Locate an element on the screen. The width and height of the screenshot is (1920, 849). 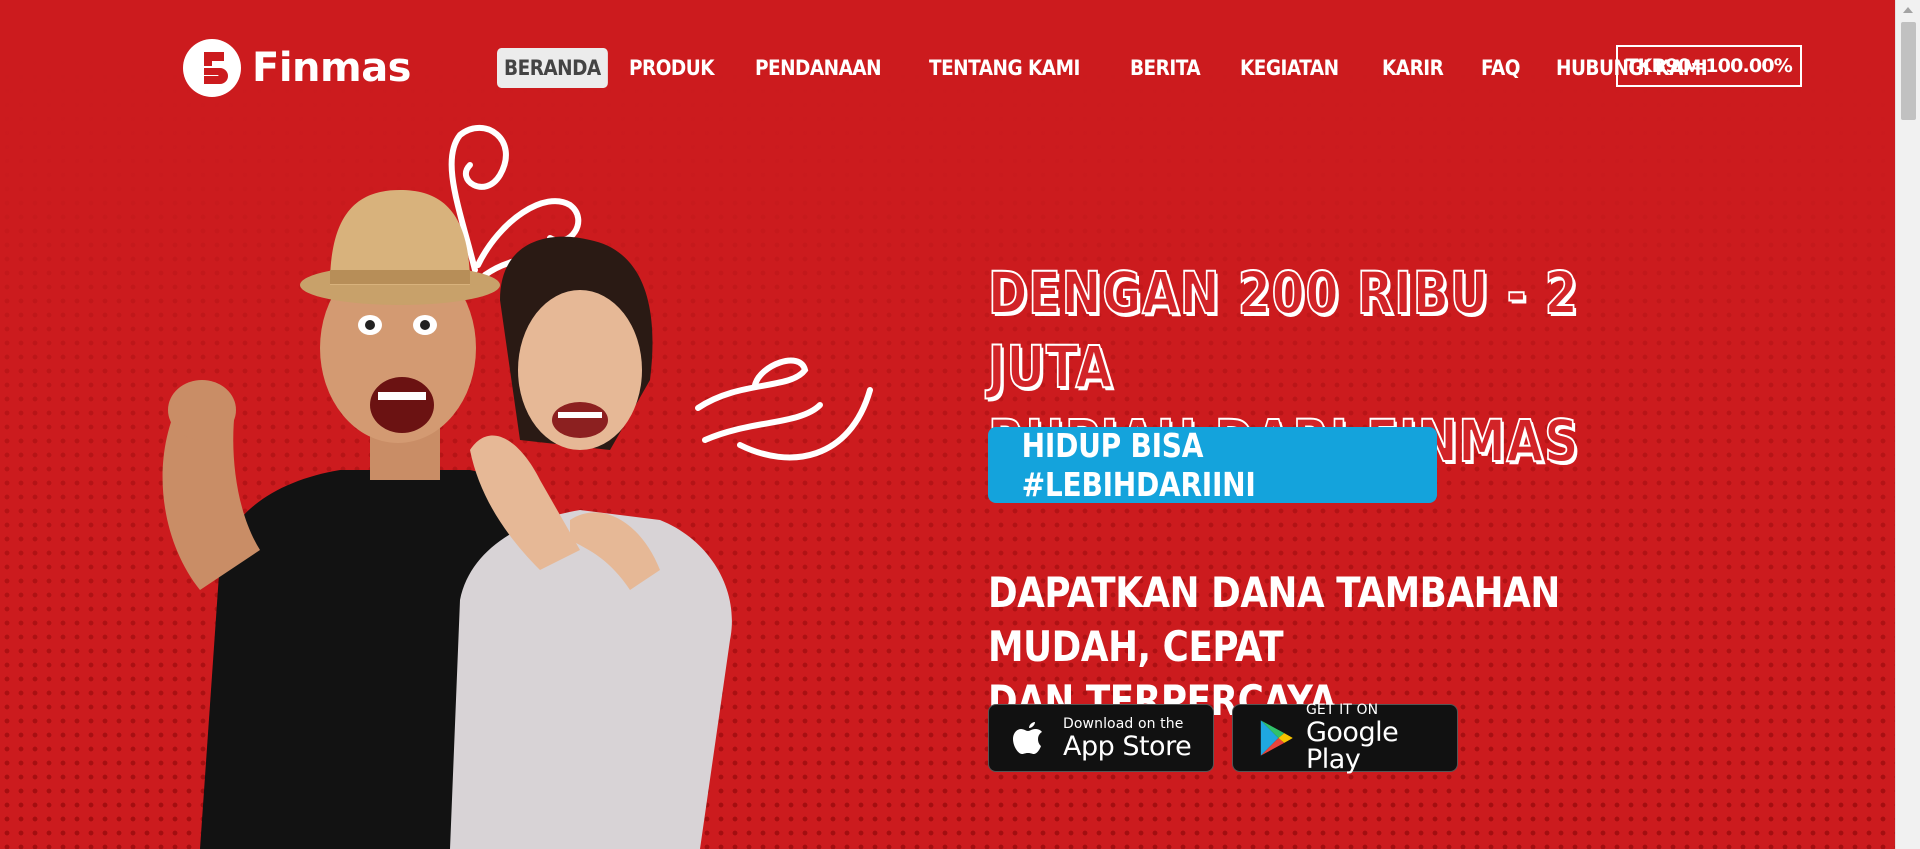
app-store-big-text: App Store is located at coordinates (1127, 746).